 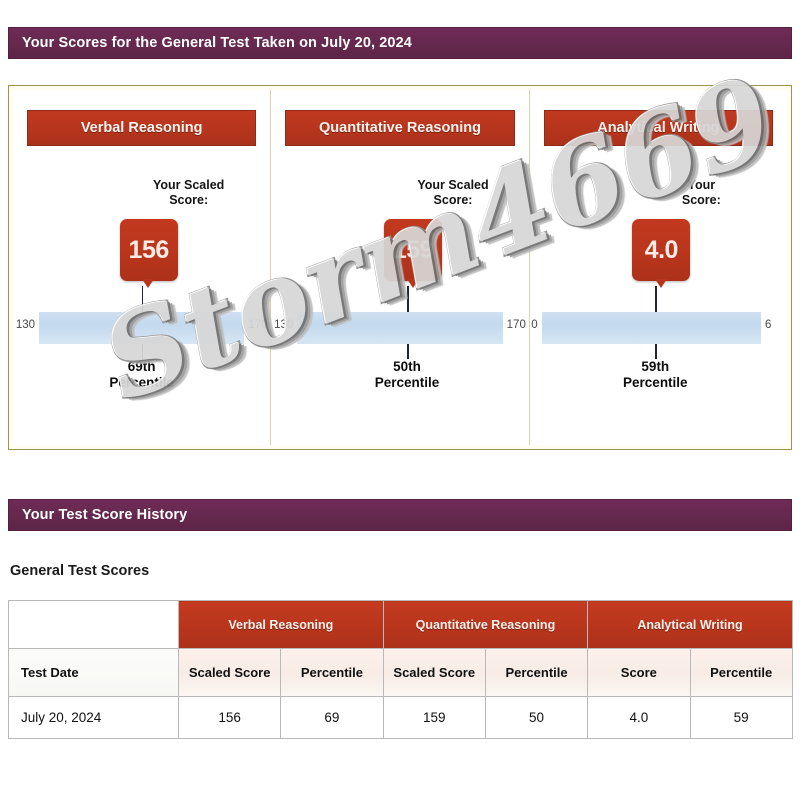 What do you see at coordinates (400, 515) in the screenshot?
I see `history-section-header: Your Test Score History` at bounding box center [400, 515].